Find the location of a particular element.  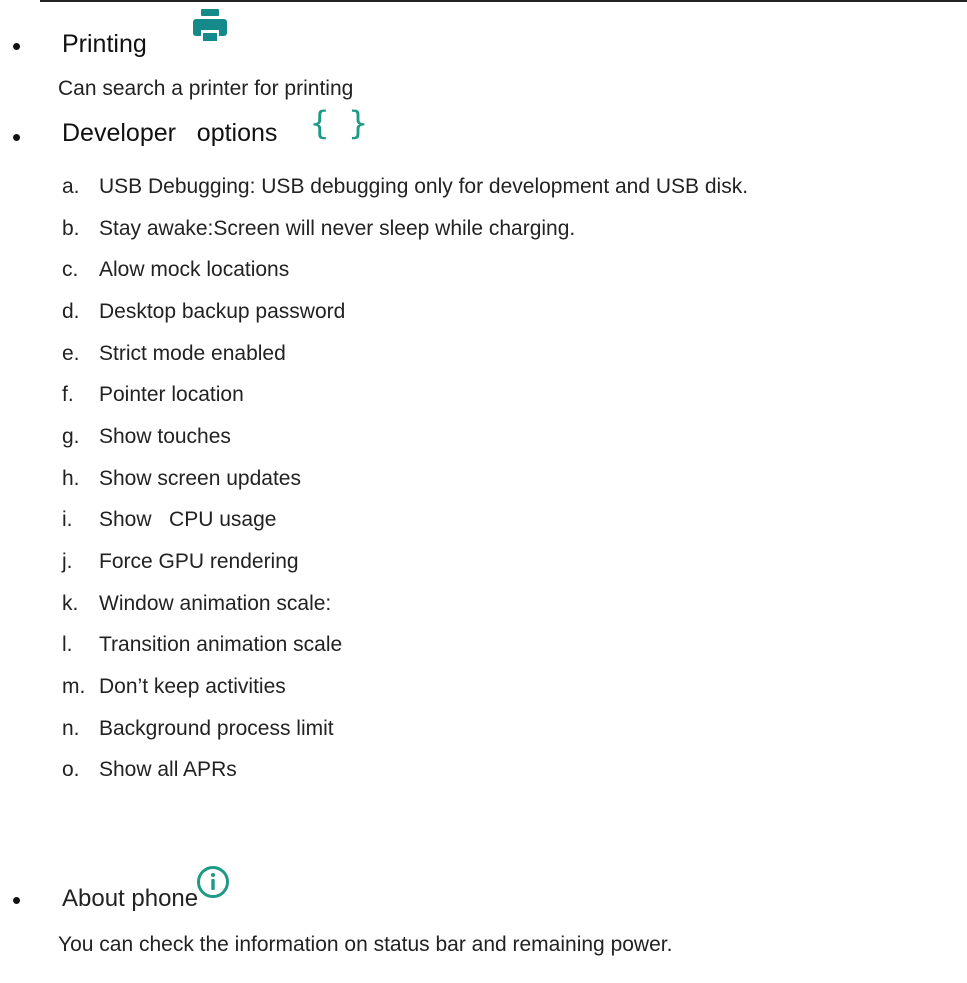

list-item: d. Desktop backup password is located at coordinates (204, 311).